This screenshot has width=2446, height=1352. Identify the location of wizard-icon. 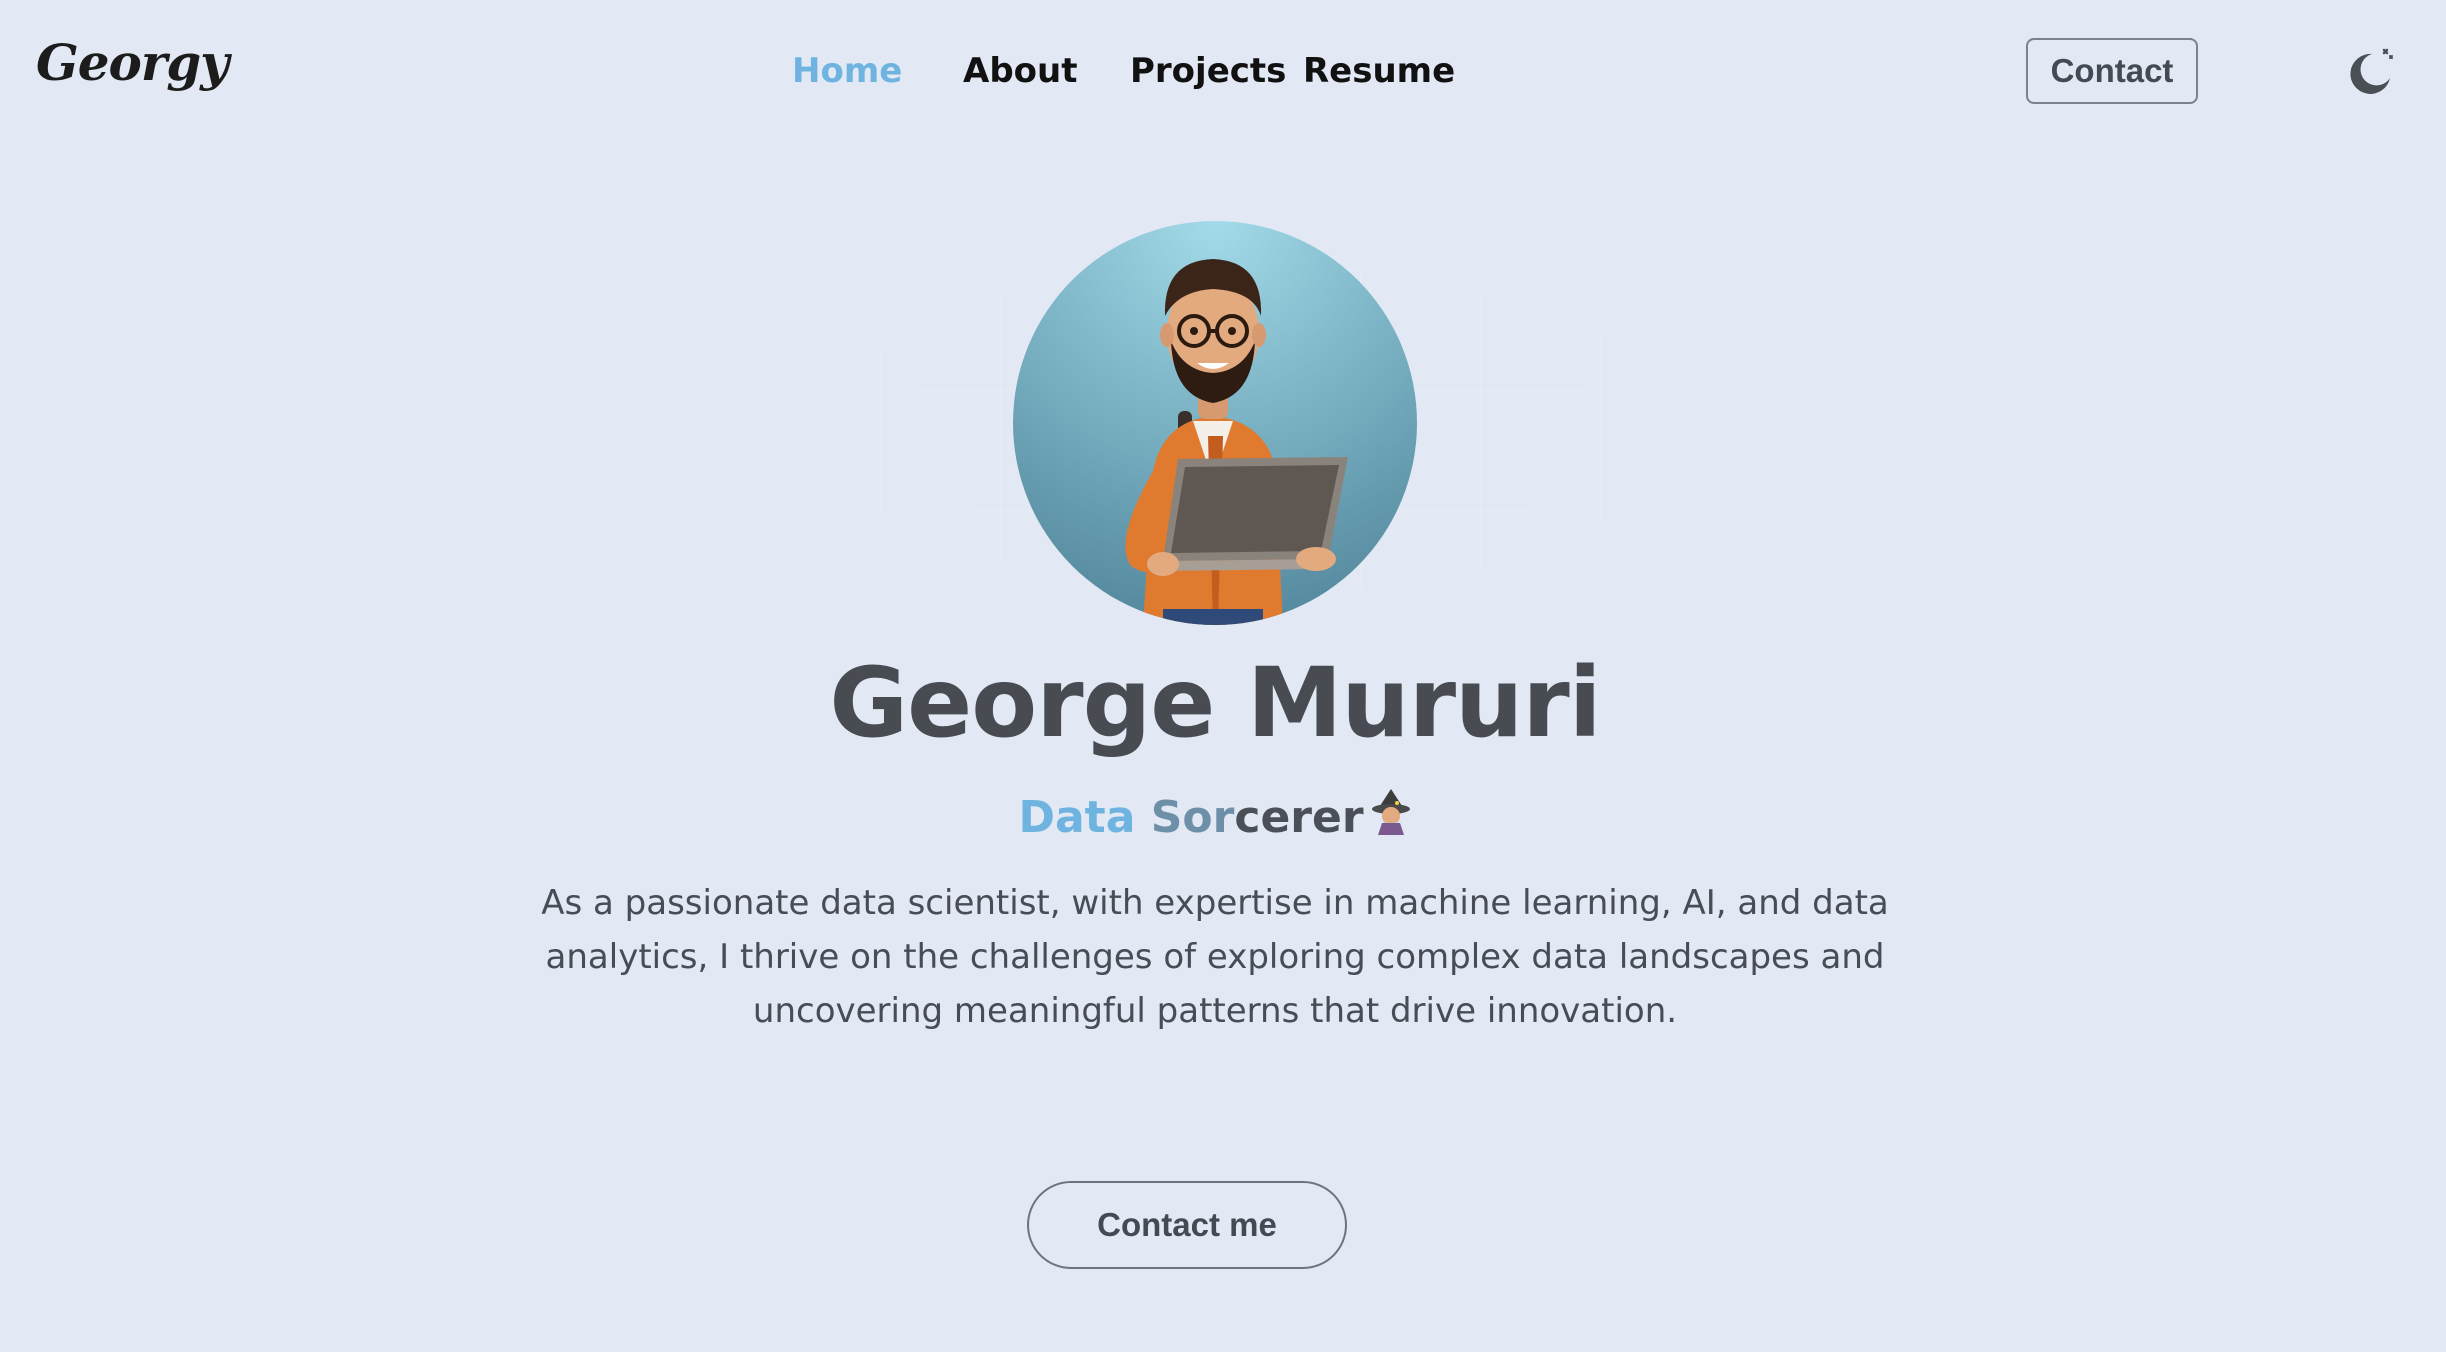
(1391, 820).